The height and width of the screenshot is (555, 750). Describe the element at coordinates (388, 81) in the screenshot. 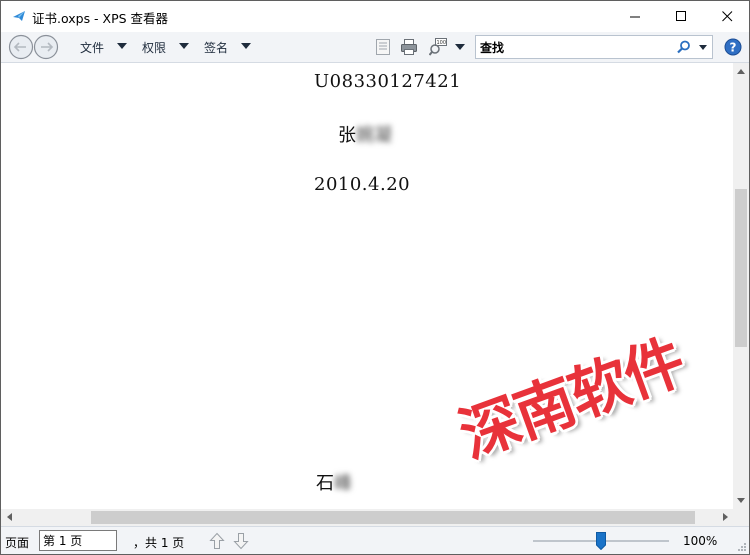

I see `certificate-number: U08330127421` at that location.